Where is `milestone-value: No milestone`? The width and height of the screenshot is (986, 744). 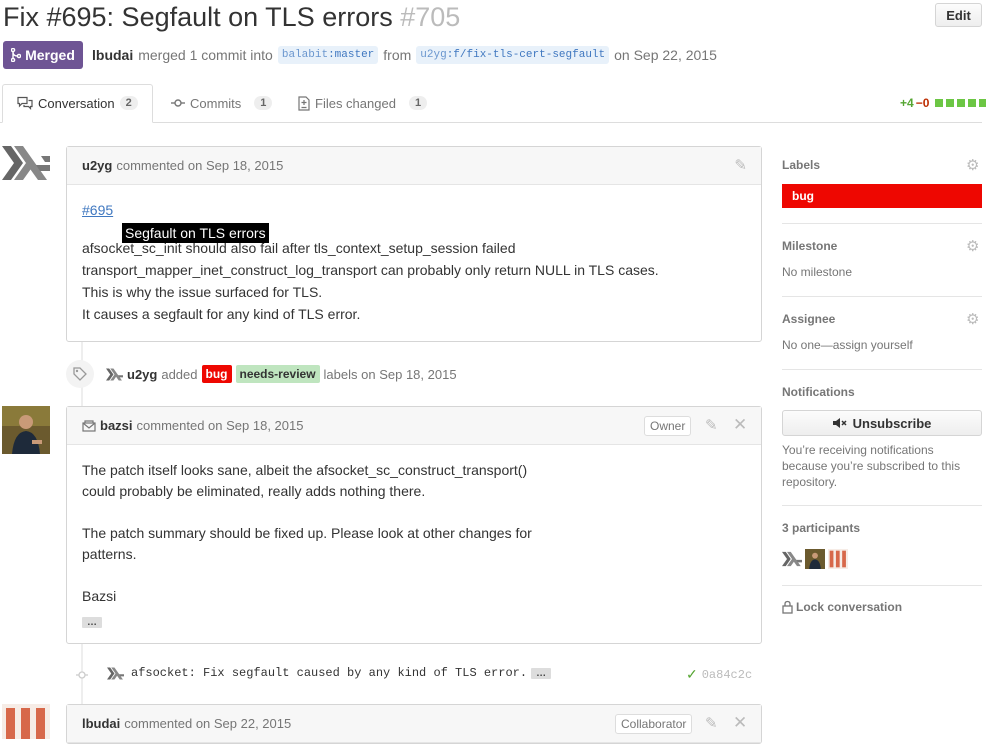
milestone-value: No milestone is located at coordinates (817, 272).